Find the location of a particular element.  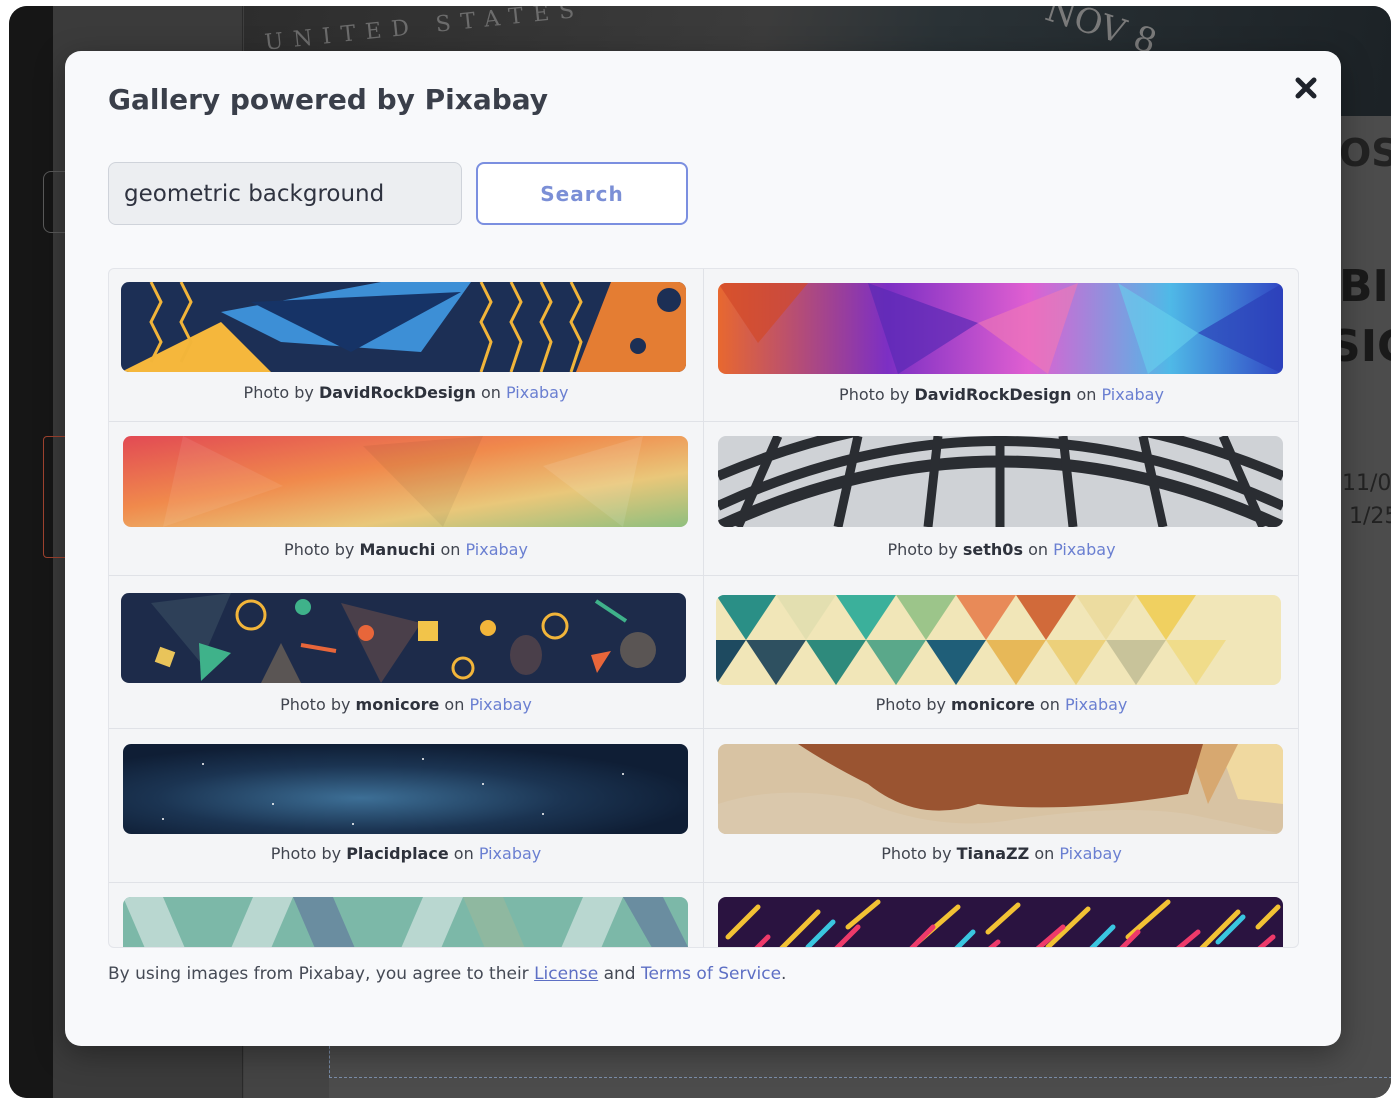

canvas-map-text: UNITED STATES is located at coordinates (424, 31).